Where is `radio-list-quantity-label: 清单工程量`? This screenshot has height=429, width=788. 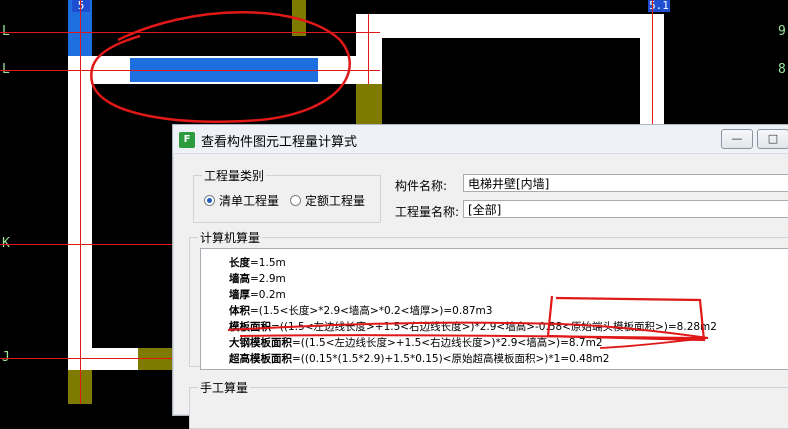
radio-list-quantity-label: 清单工程量 is located at coordinates (249, 201).